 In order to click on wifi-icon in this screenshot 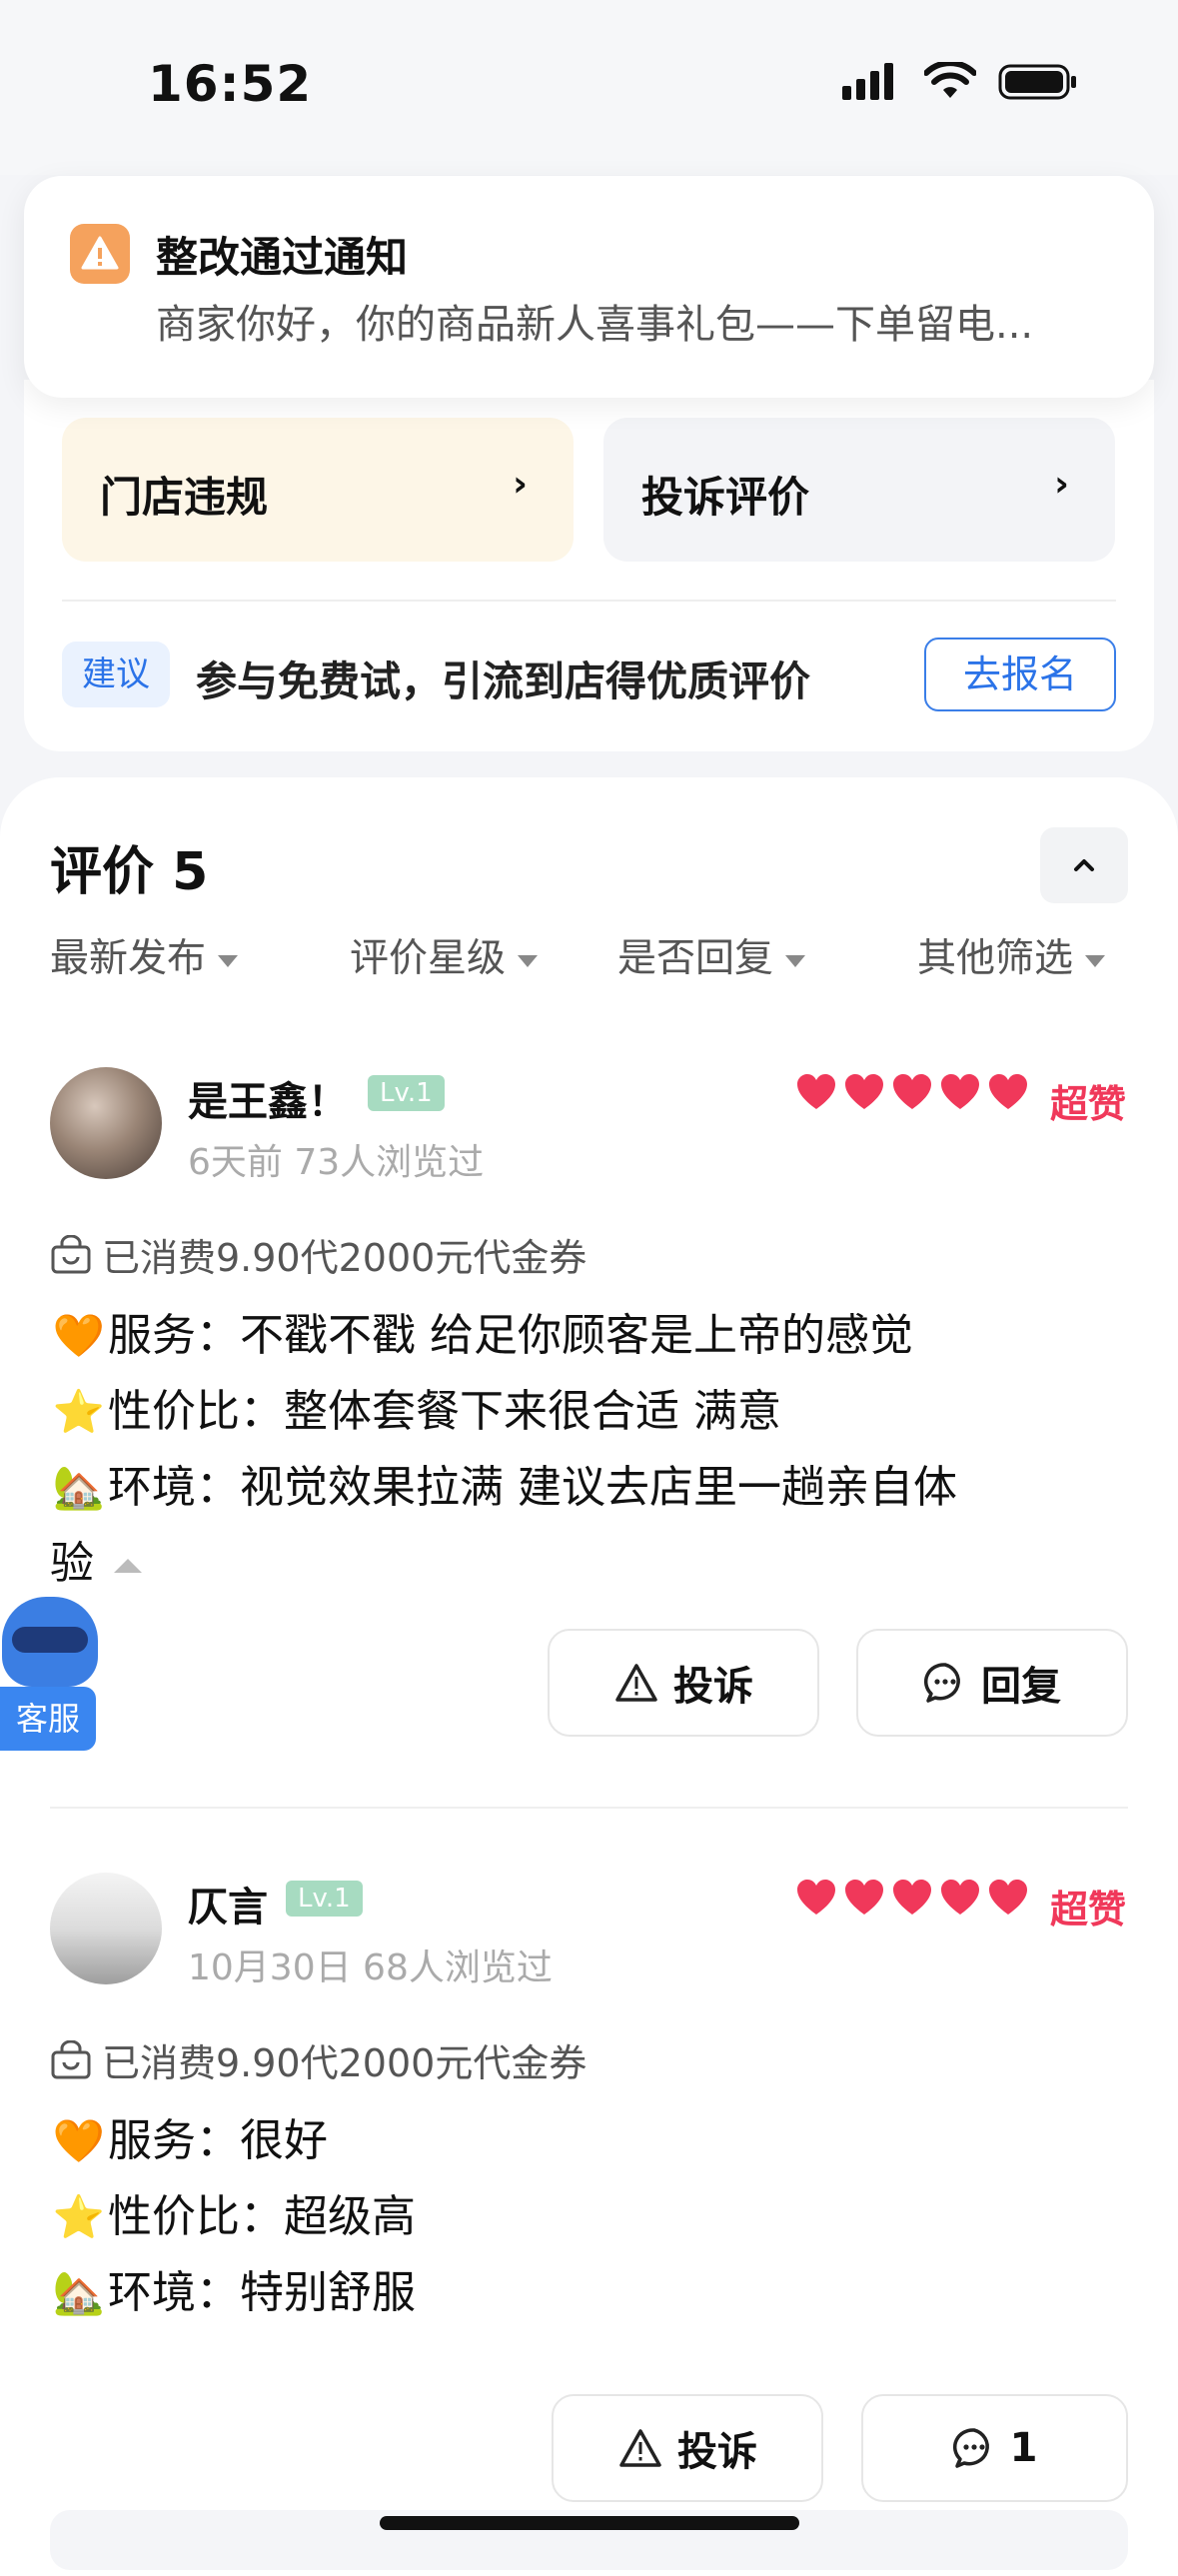, I will do `click(950, 80)`.